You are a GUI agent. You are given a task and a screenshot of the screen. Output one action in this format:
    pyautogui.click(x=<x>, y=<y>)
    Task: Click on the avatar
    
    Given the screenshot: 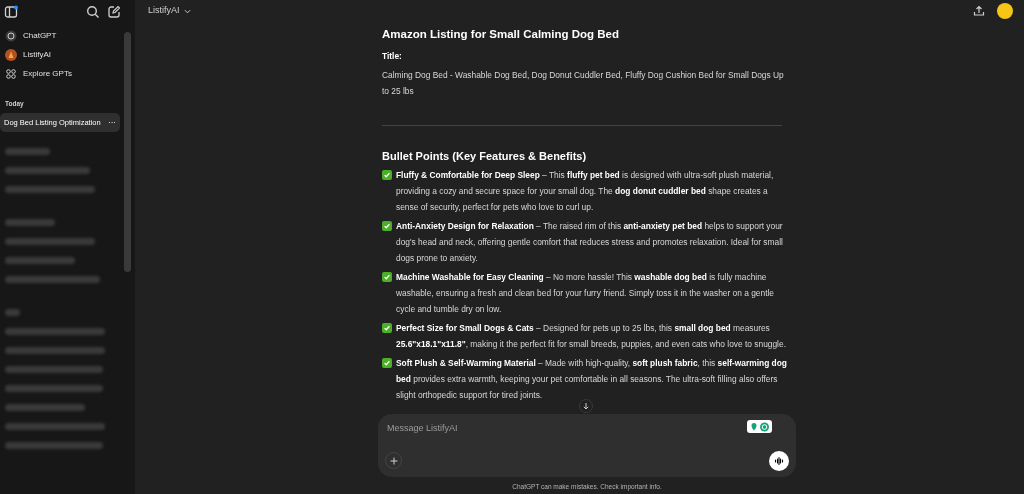 What is the action you would take?
    pyautogui.click(x=1005, y=11)
    